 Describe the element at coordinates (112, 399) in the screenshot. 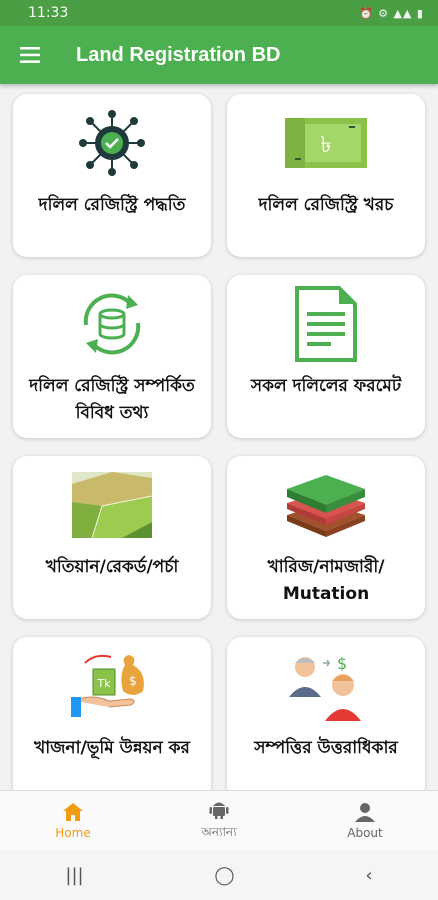

I see `card-label: দলিল রেজিস্ট্রি সম্পর্কিত বিবিধ তথ্য` at that location.